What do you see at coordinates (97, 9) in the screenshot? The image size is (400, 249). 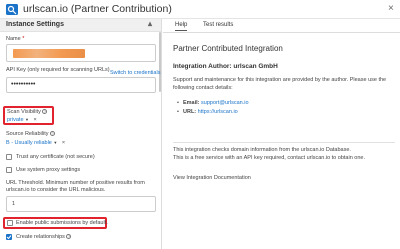 I see `window-title: urlscan.io (Partner Contribution)` at bounding box center [97, 9].